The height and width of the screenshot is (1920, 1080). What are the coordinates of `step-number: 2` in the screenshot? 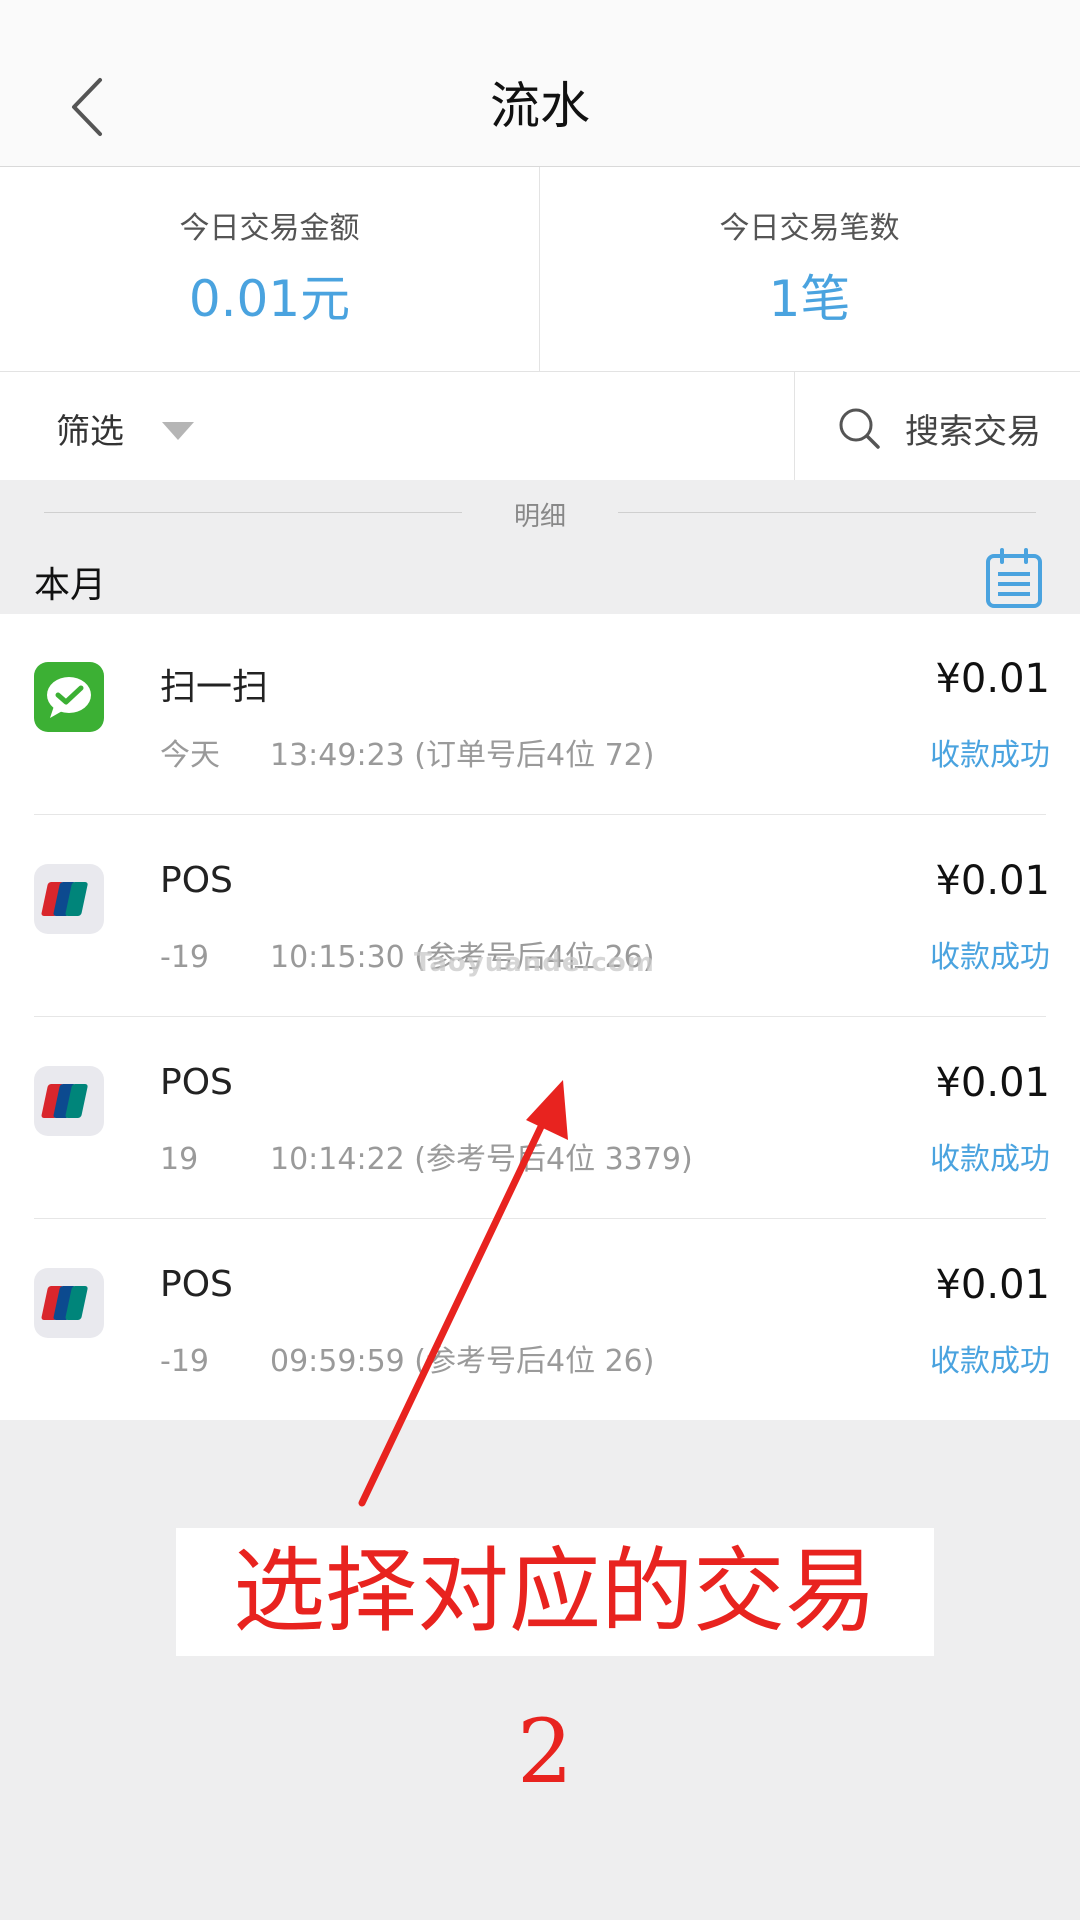 It's located at (545, 1751).